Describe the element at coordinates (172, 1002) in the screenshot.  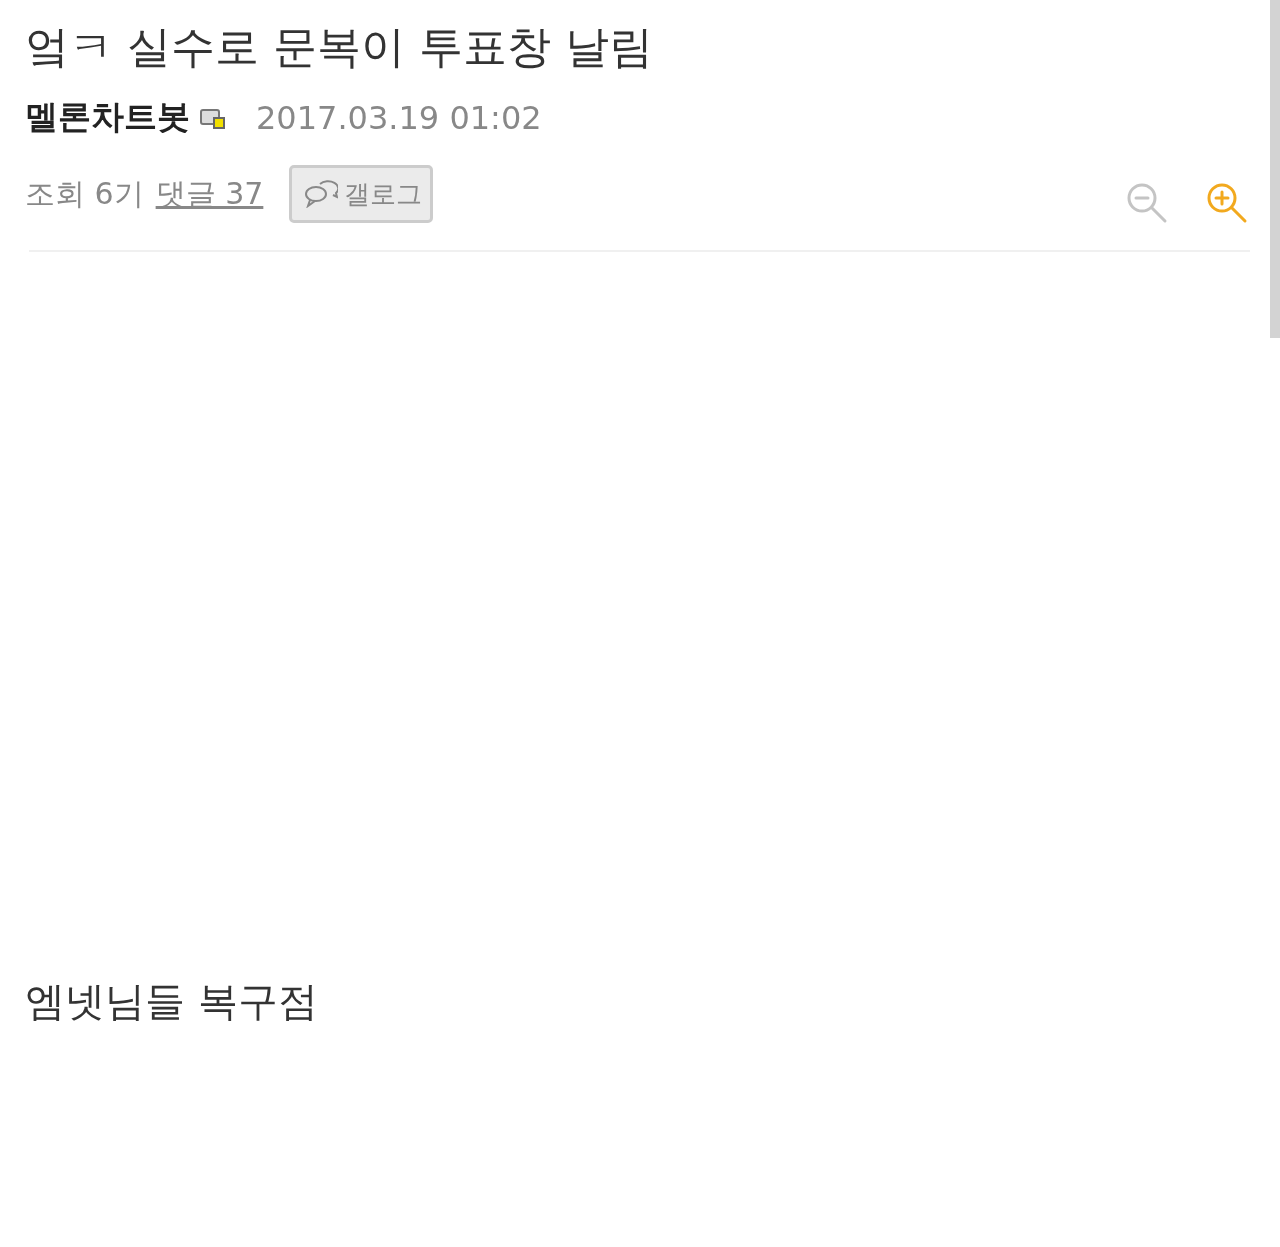
I see `body-text: 엠넷님들 복구점` at that location.